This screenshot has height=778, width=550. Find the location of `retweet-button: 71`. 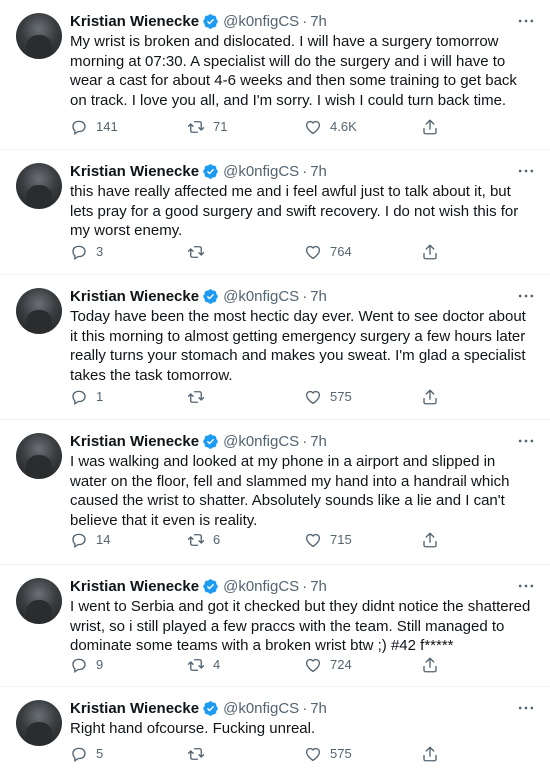

retweet-button: 71 is located at coordinates (245, 127).